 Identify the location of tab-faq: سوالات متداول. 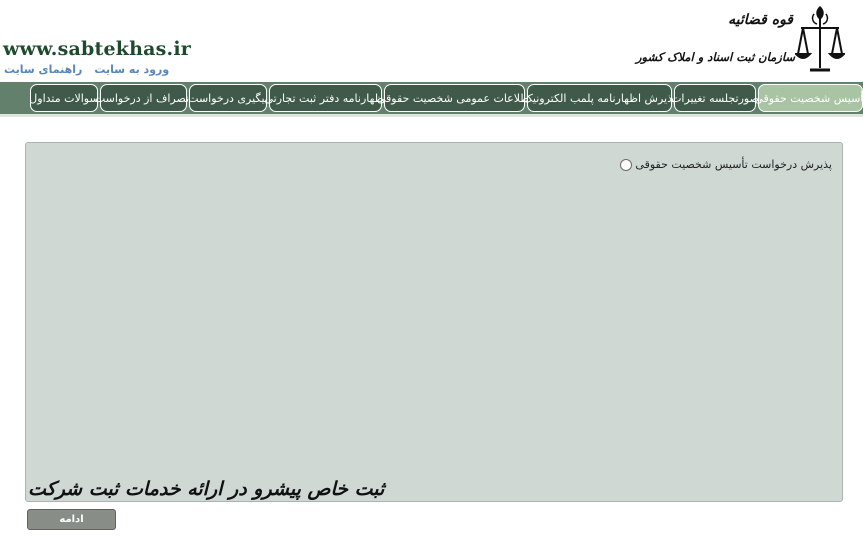
(64, 98).